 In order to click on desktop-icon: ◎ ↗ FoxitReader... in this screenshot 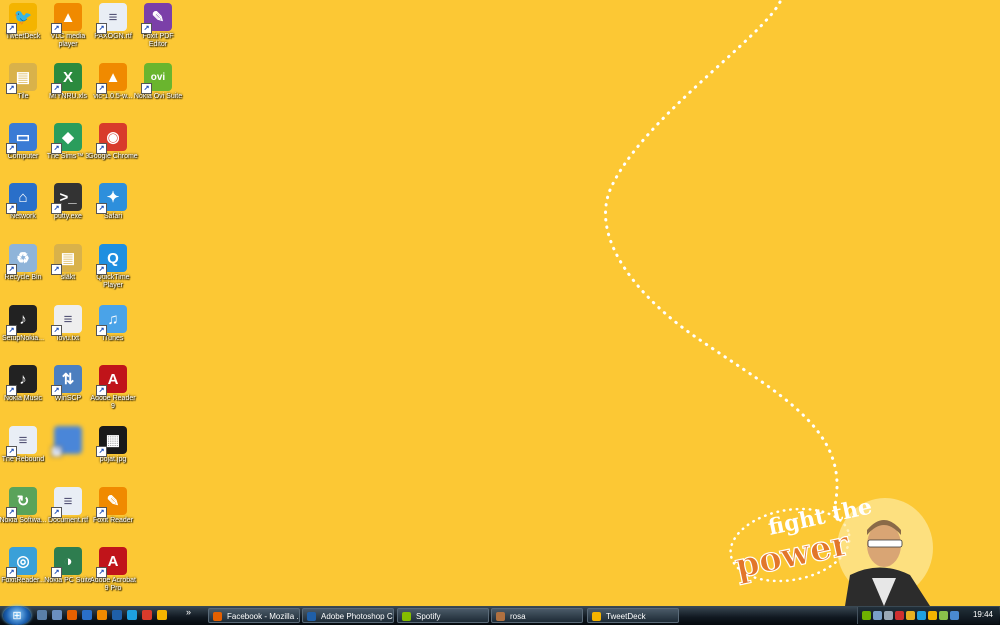, I will do `click(24, 566)`.